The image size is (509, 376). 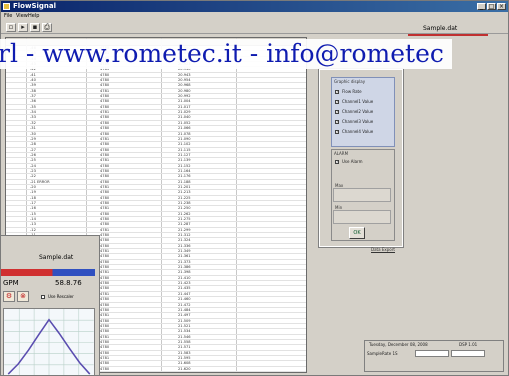 What do you see at coordinates (354, 101) in the screenshot?
I see `checkbox-channel1: ✓ Channel1 Value` at bounding box center [354, 101].